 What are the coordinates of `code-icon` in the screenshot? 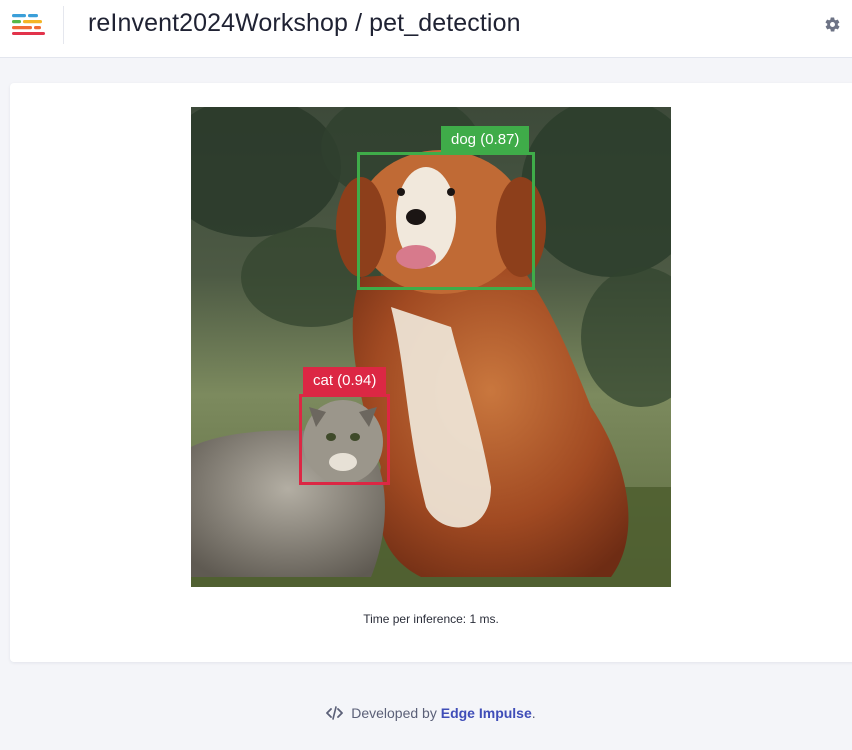 It's located at (335, 713).